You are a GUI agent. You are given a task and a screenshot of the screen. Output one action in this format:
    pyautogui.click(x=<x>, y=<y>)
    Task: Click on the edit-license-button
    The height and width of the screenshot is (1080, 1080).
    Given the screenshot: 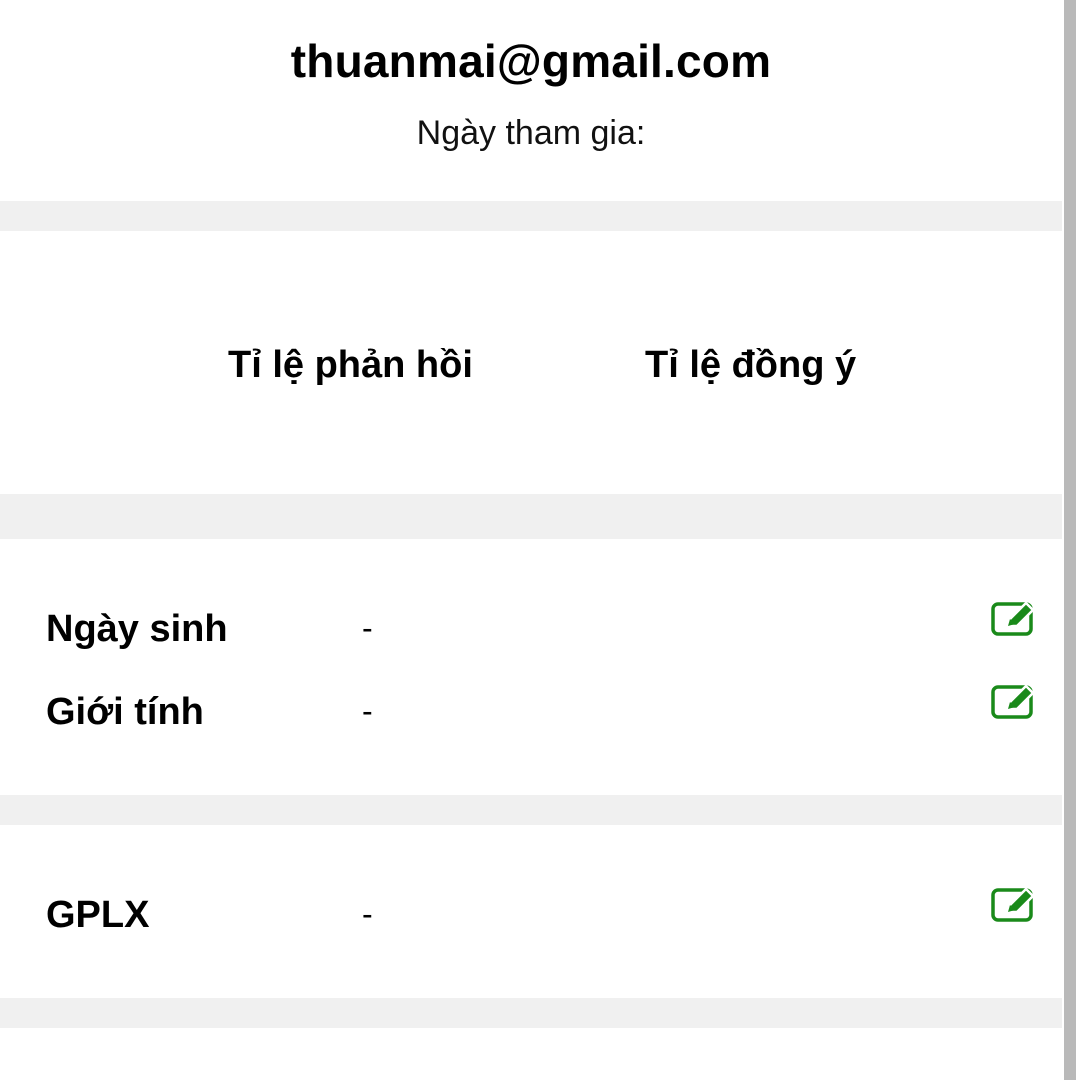 What is the action you would take?
    pyautogui.click(x=1014, y=905)
    